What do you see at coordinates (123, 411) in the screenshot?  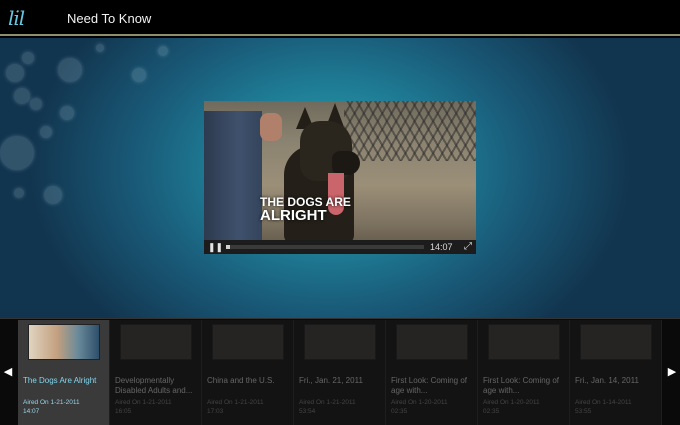 I see `episode-duration: 16:05` at bounding box center [123, 411].